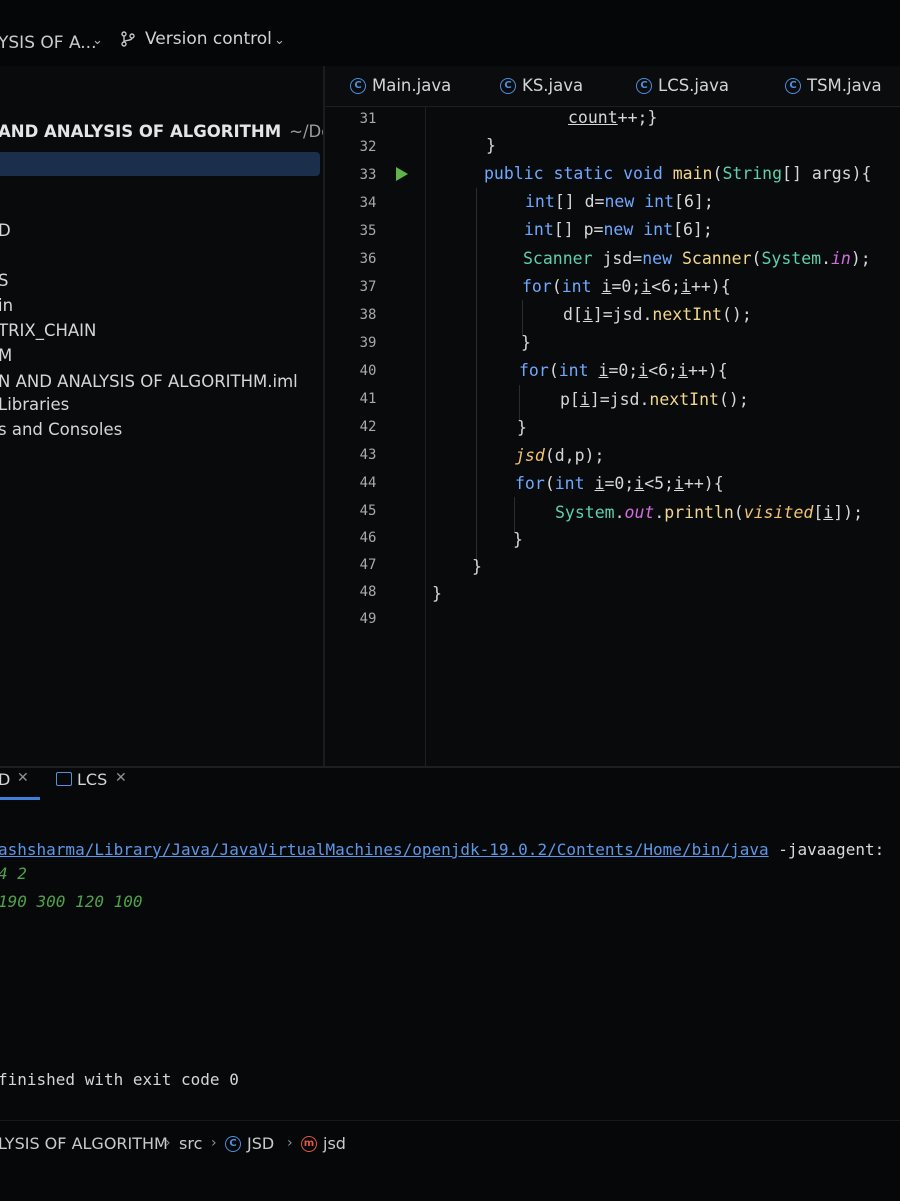 The image size is (900, 1201). I want to click on code-line-37: for(int i=0;i<6;i++){, so click(626, 286).